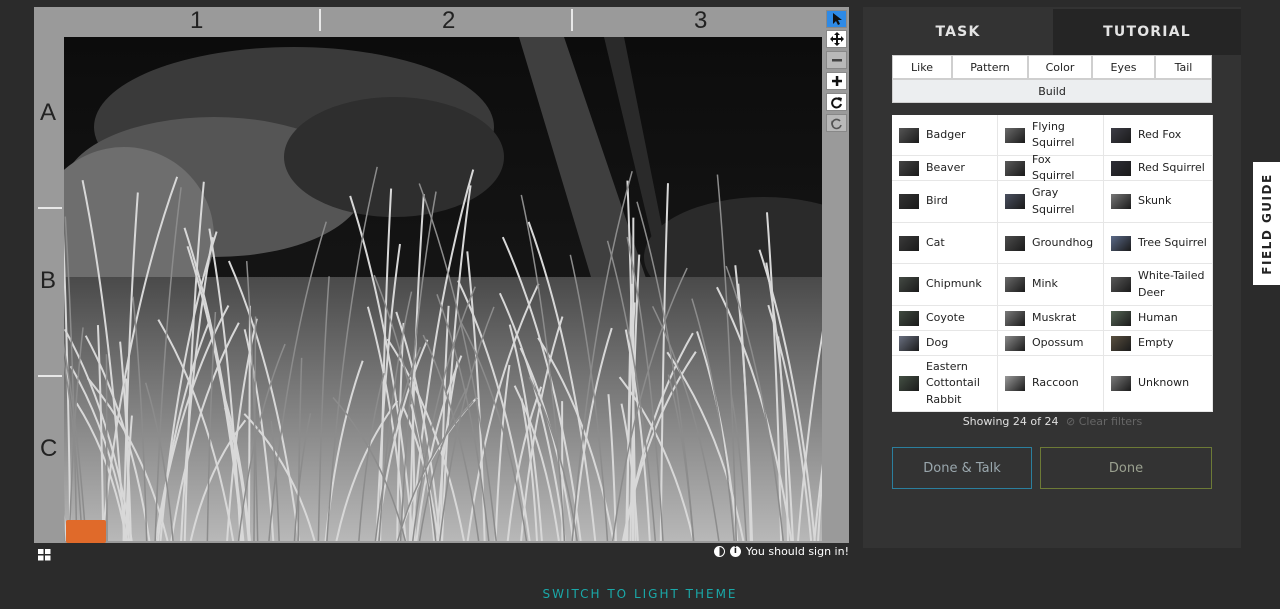  I want to click on choice-eastern-cottontail-rabbit: Eastern Cottontail Rabbit, so click(945, 384).